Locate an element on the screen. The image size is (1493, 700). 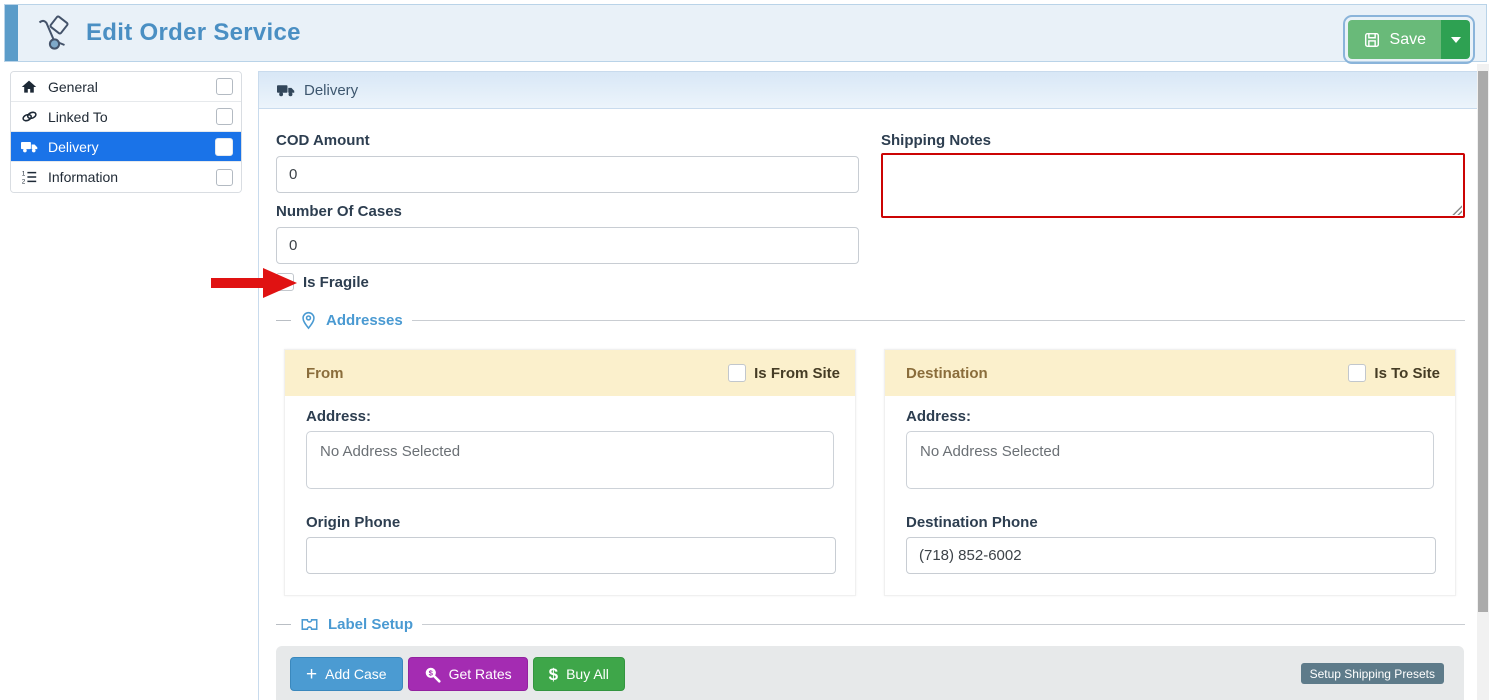
shipping-notes-textarea is located at coordinates (1173, 185).